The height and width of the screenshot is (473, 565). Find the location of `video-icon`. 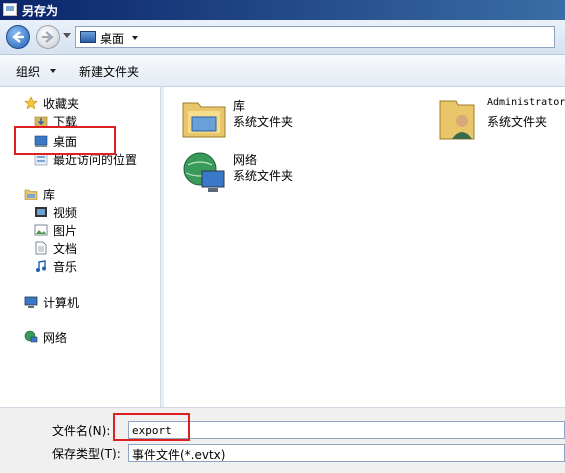

video-icon is located at coordinates (41, 212).